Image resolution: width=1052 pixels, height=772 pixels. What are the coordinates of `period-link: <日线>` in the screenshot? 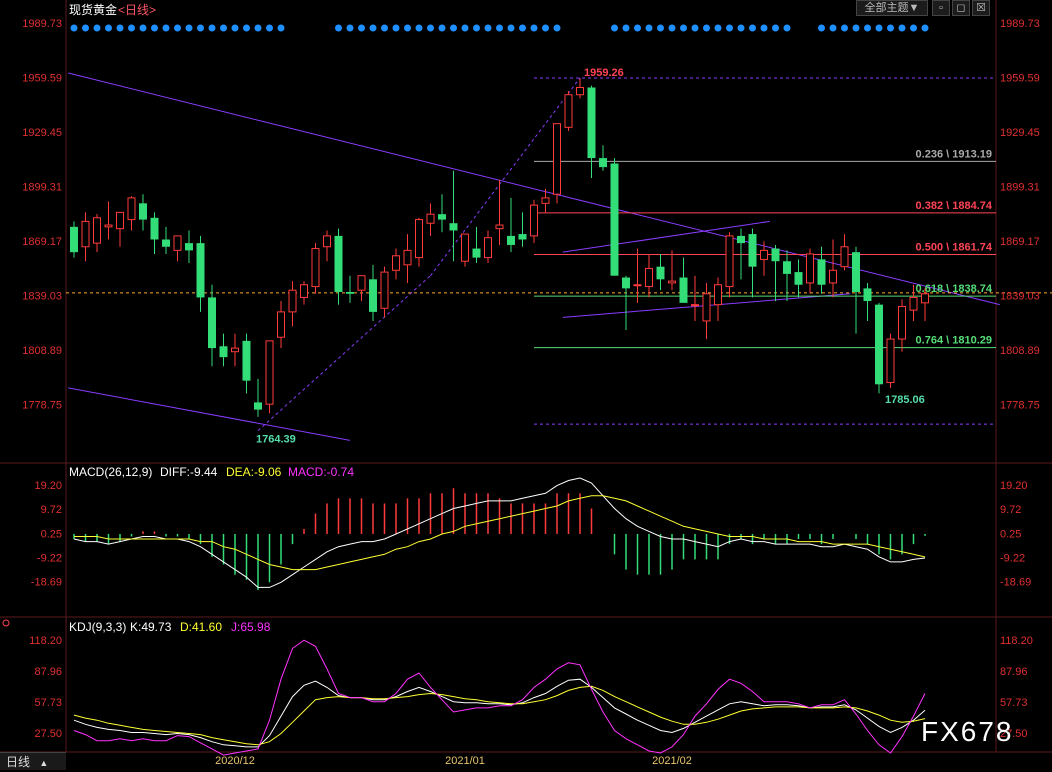 It's located at (137, 10).